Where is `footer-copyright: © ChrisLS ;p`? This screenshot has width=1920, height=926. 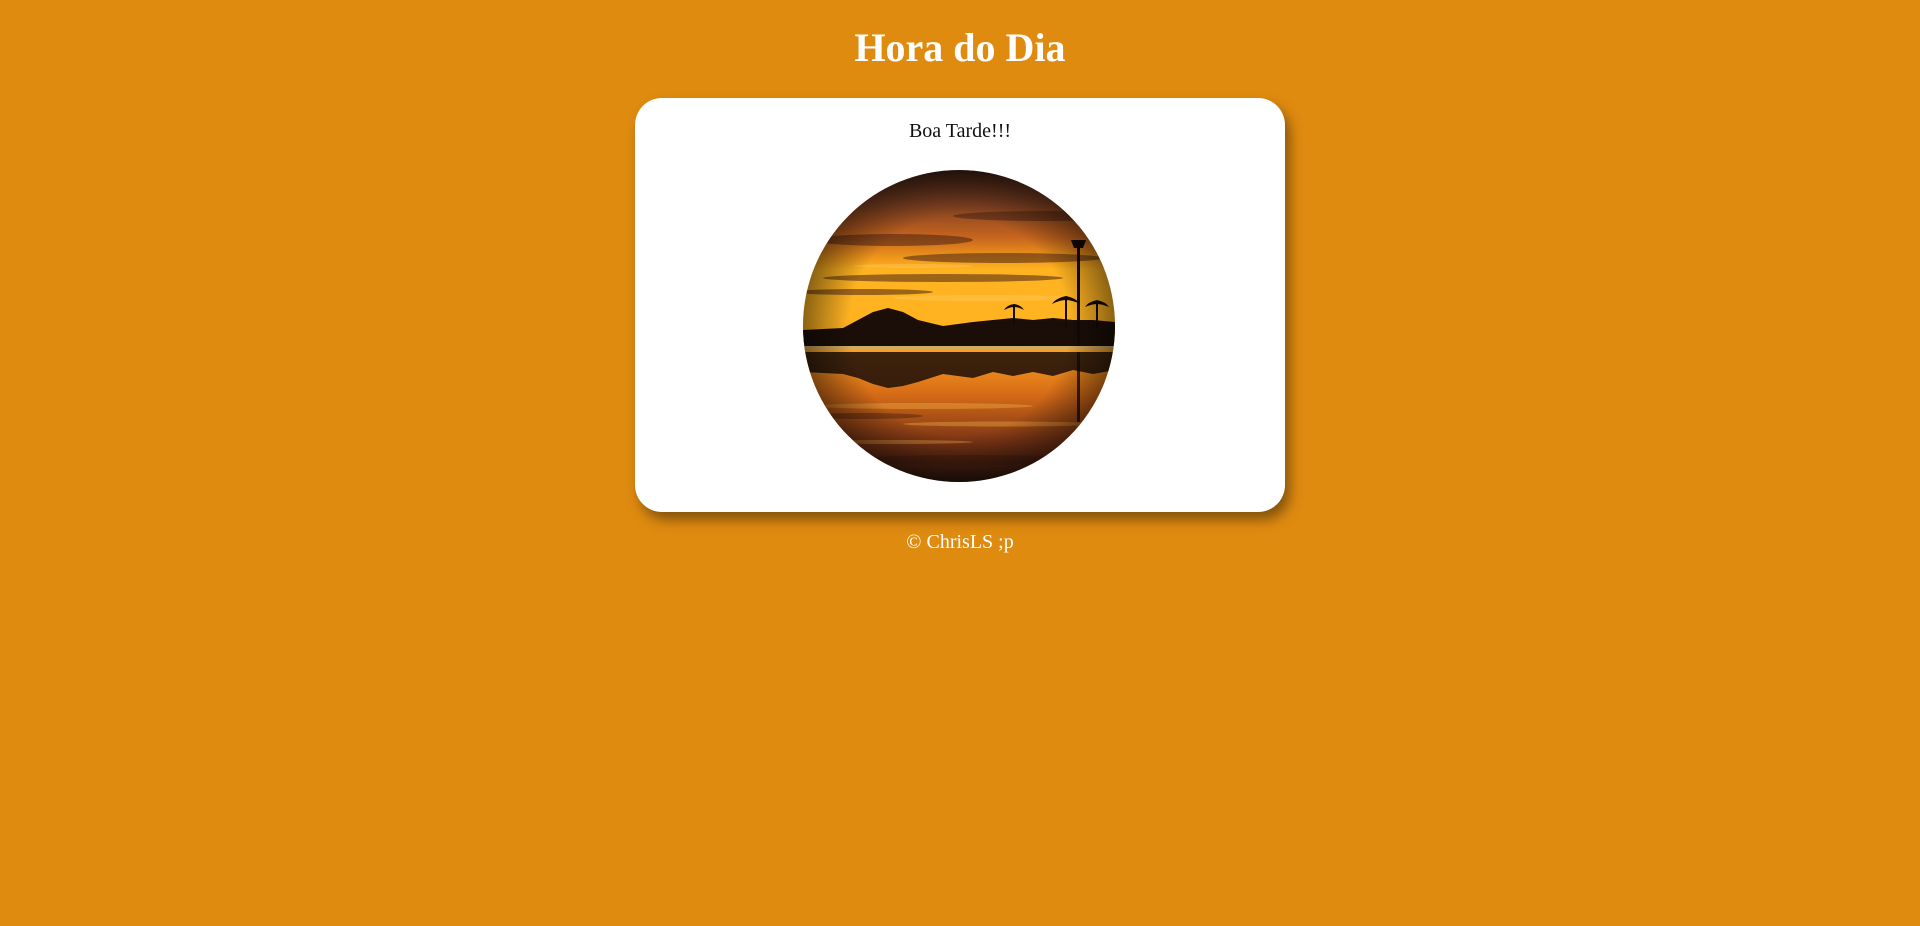 footer-copyright: © ChrisLS ;p is located at coordinates (960, 542).